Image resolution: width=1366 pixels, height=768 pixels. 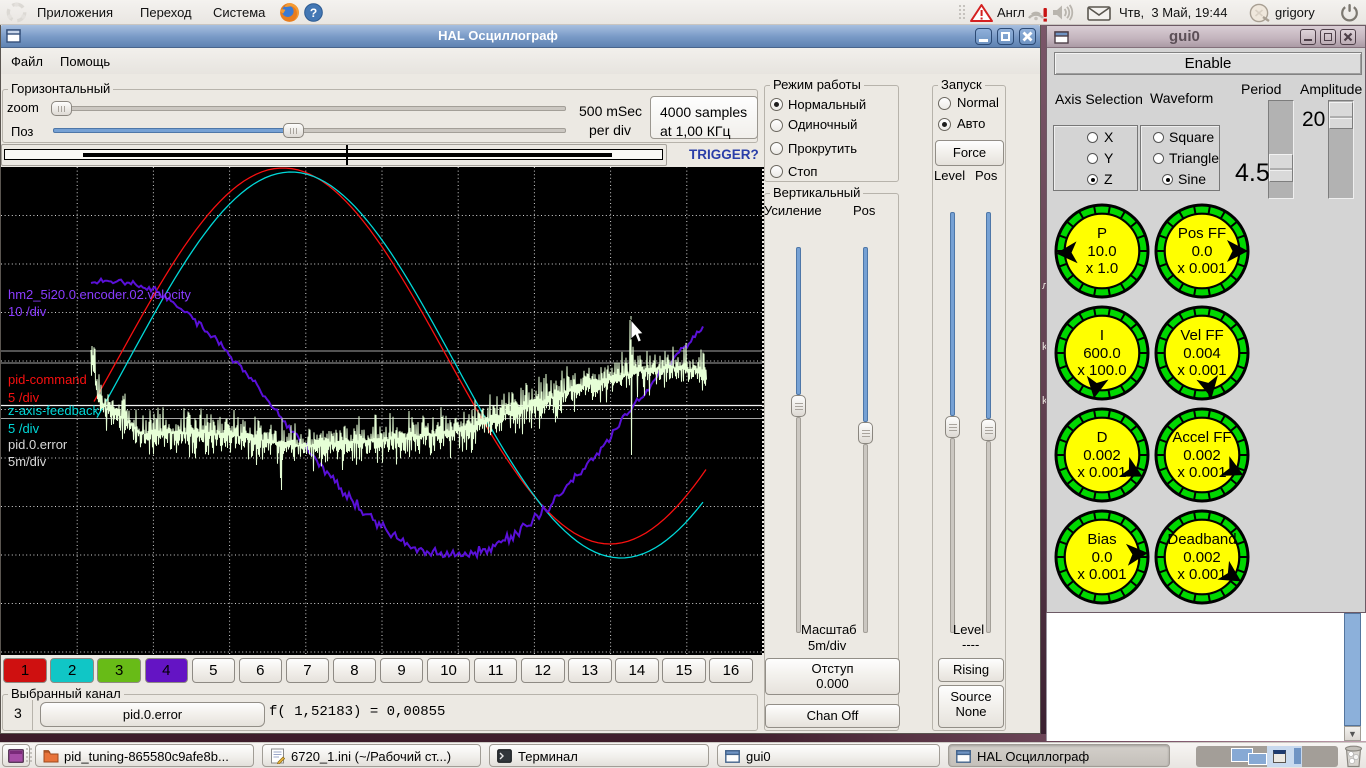 I want to click on svg-text: Vel FF, so click(x=1201, y=335).